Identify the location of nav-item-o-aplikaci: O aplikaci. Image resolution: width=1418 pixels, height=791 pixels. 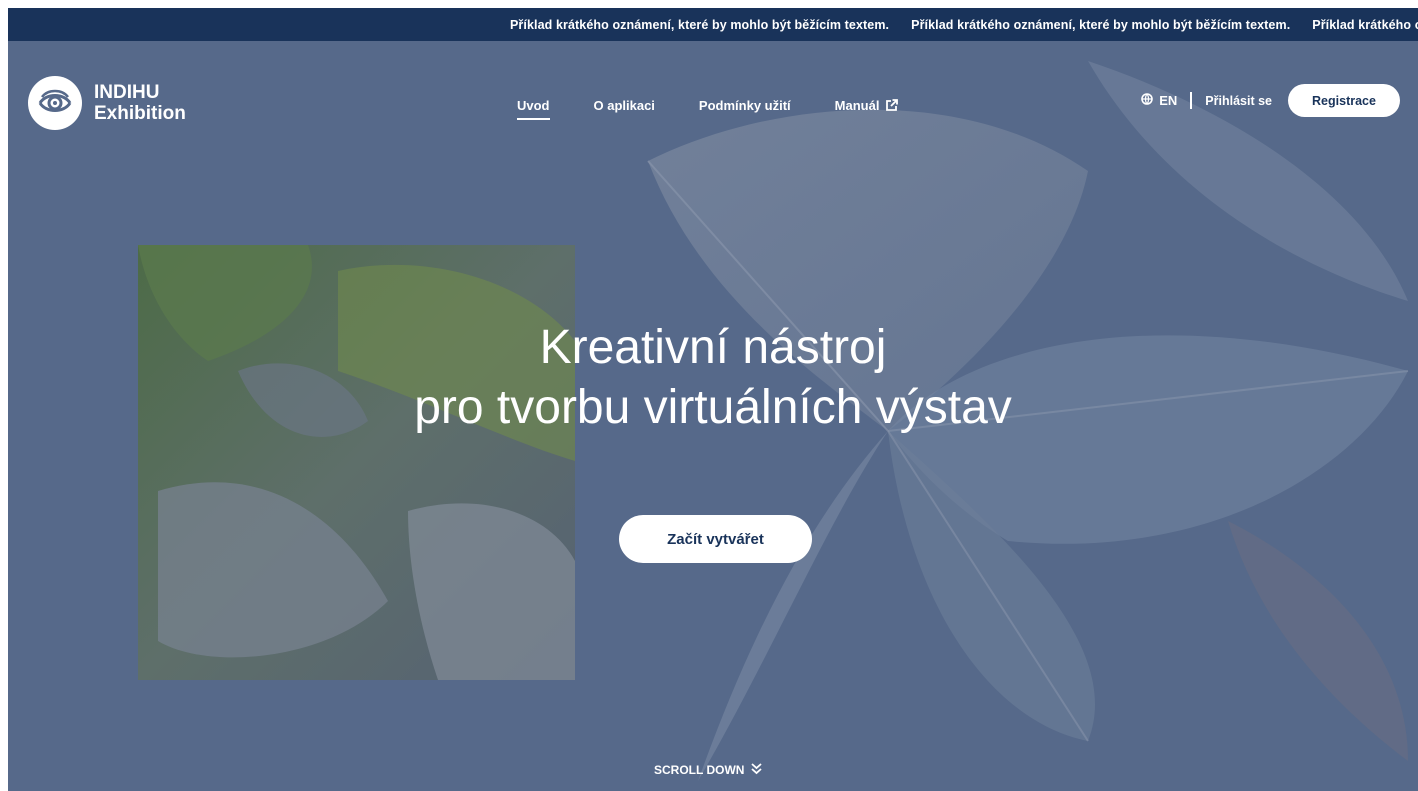
(624, 105).